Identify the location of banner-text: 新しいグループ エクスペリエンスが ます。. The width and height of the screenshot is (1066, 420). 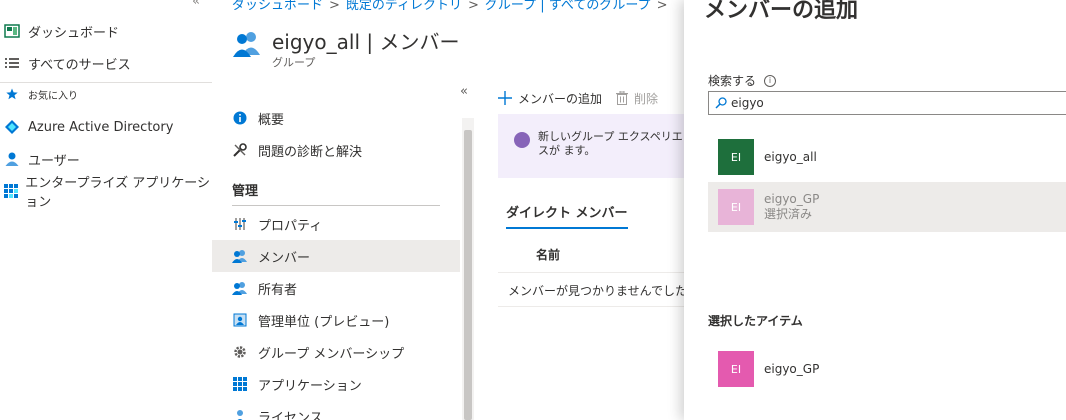
(611, 143).